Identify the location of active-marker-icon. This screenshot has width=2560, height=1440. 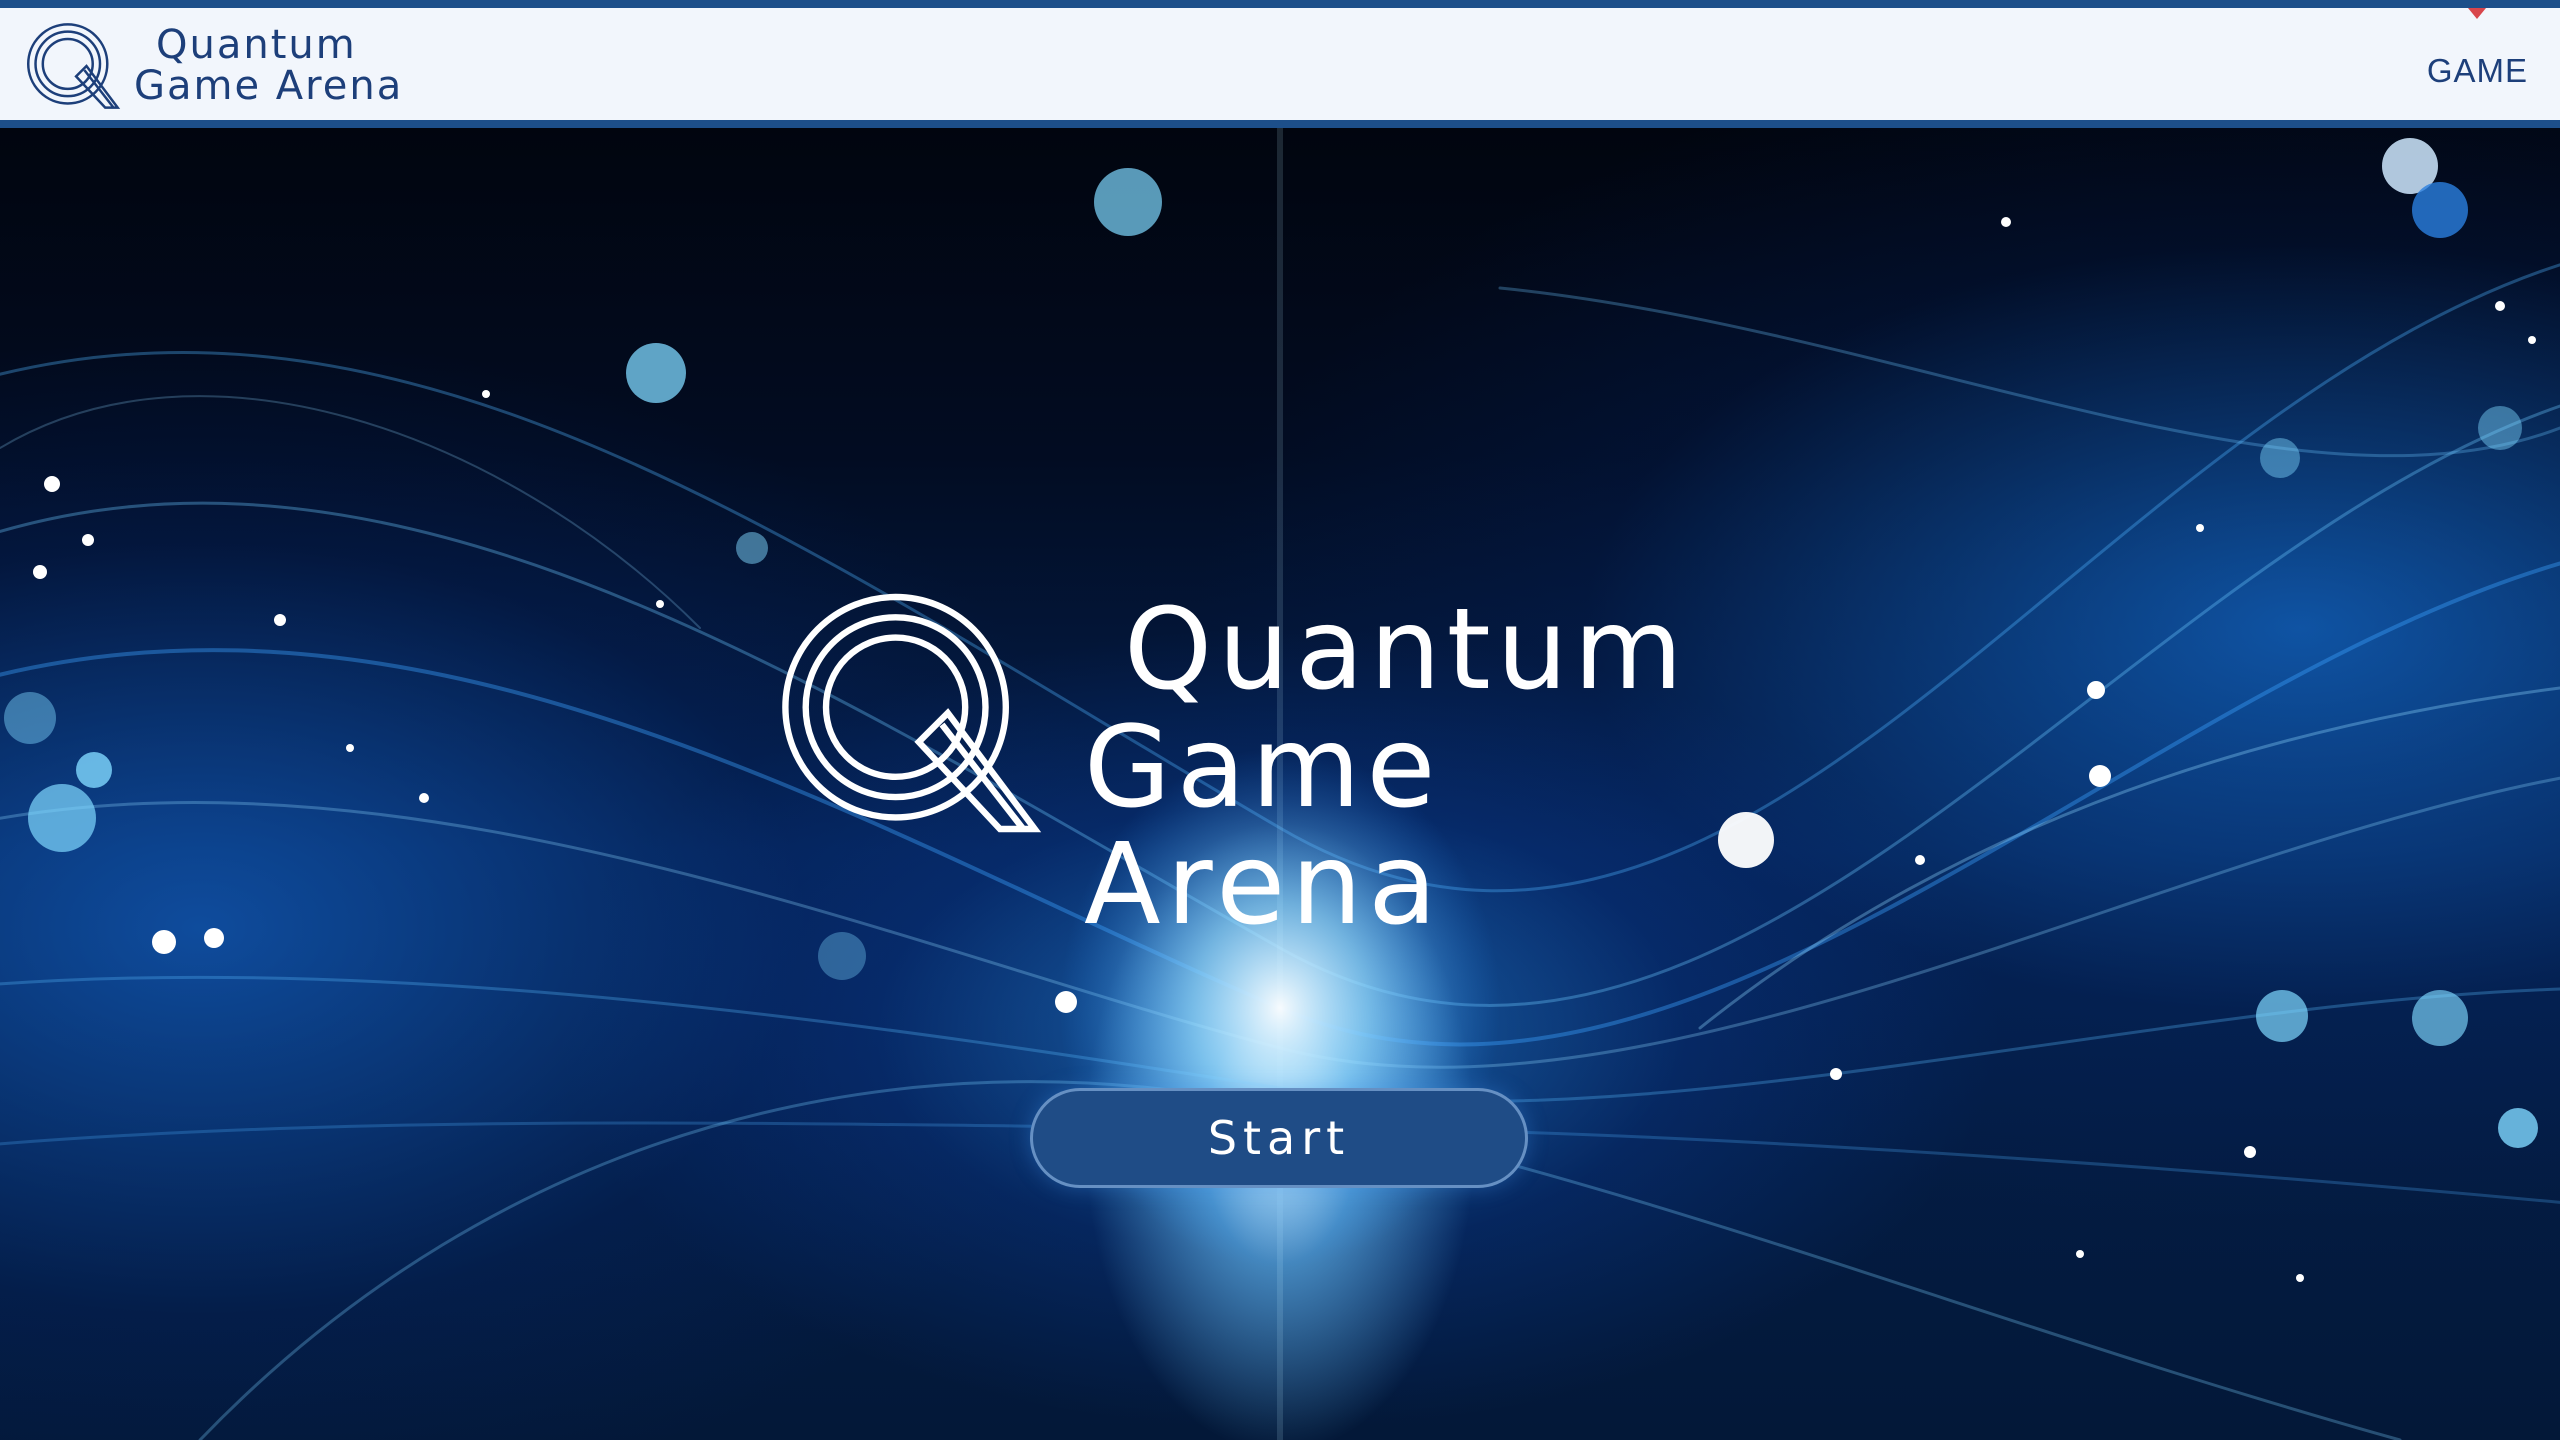
(2477, 13).